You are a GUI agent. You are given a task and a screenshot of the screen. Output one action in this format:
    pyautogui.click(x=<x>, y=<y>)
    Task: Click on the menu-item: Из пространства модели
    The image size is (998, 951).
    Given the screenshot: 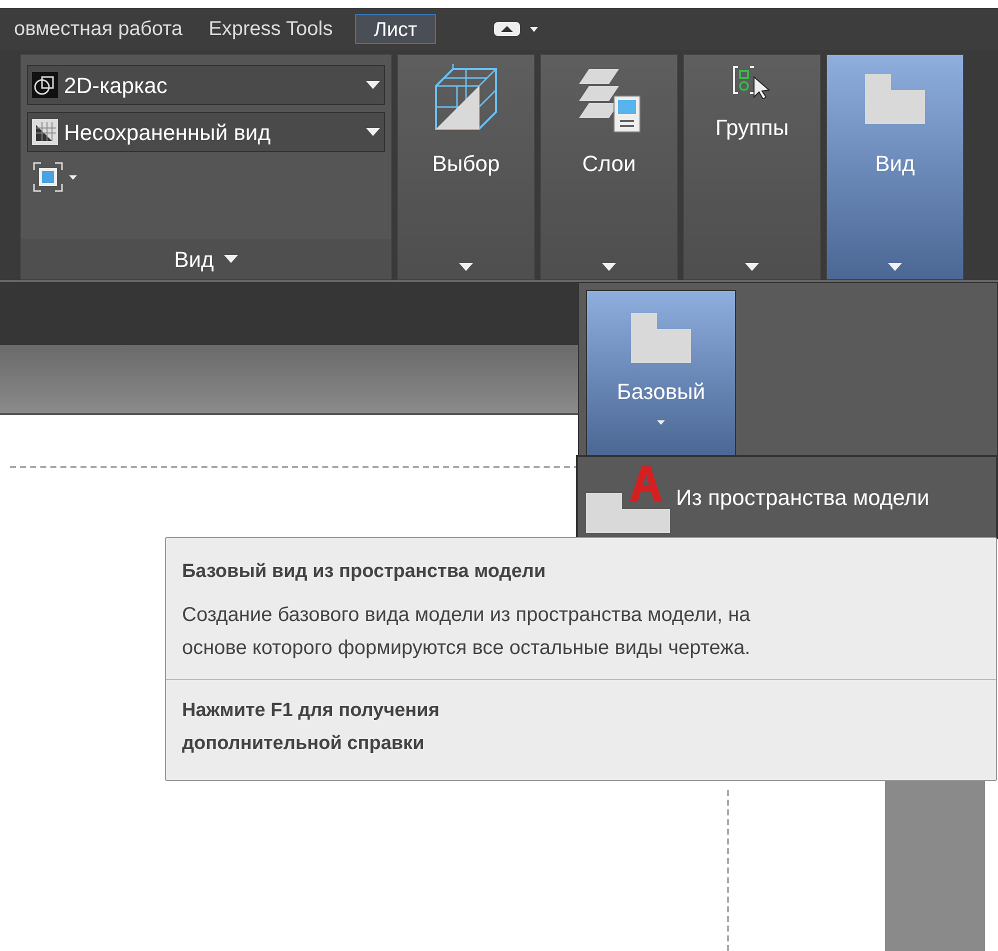 What is the action you would take?
    pyautogui.click(x=787, y=497)
    